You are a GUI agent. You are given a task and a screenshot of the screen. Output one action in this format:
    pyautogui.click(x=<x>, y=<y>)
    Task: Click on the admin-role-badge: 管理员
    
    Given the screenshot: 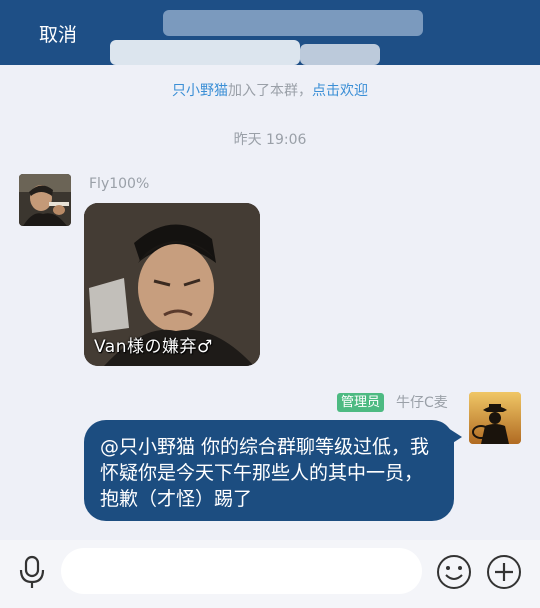 What is the action you would take?
    pyautogui.click(x=361, y=402)
    